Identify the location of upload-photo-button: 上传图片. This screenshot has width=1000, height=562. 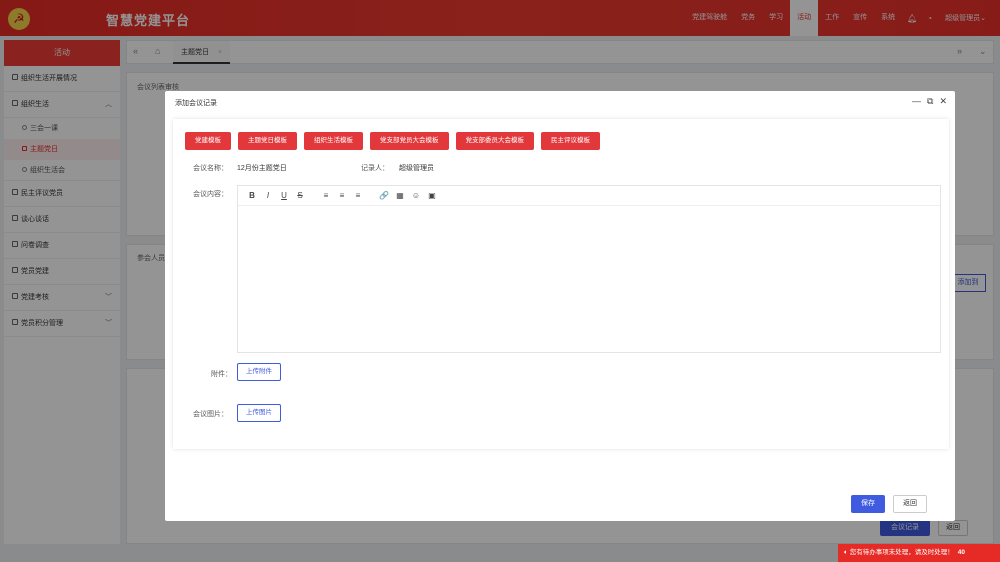
(259, 413).